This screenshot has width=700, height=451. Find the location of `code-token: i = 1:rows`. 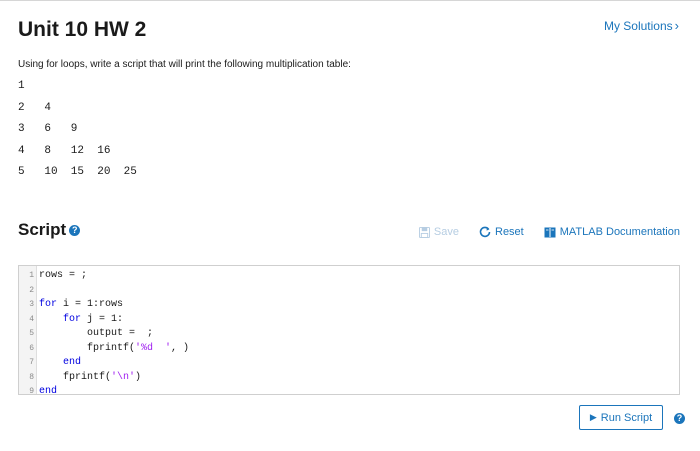

code-token: i = 1:rows is located at coordinates (90, 304).